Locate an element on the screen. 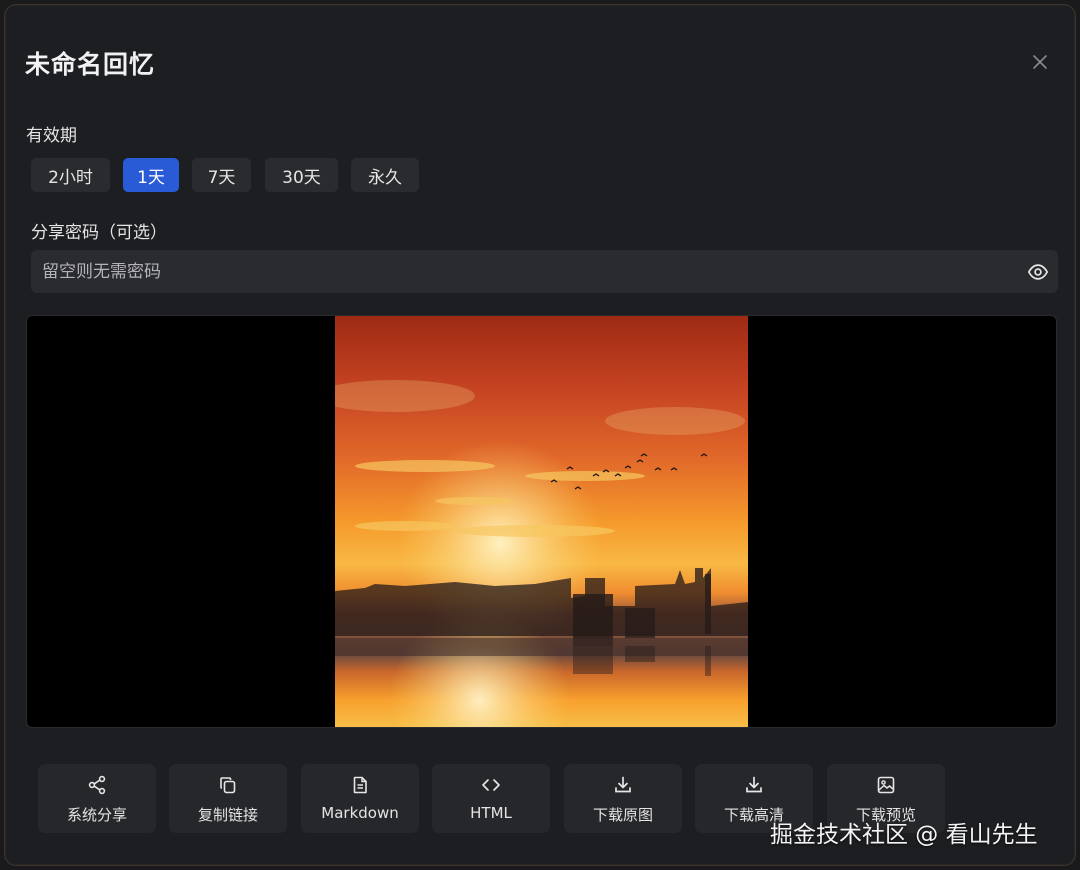  password-field is located at coordinates (544, 271).